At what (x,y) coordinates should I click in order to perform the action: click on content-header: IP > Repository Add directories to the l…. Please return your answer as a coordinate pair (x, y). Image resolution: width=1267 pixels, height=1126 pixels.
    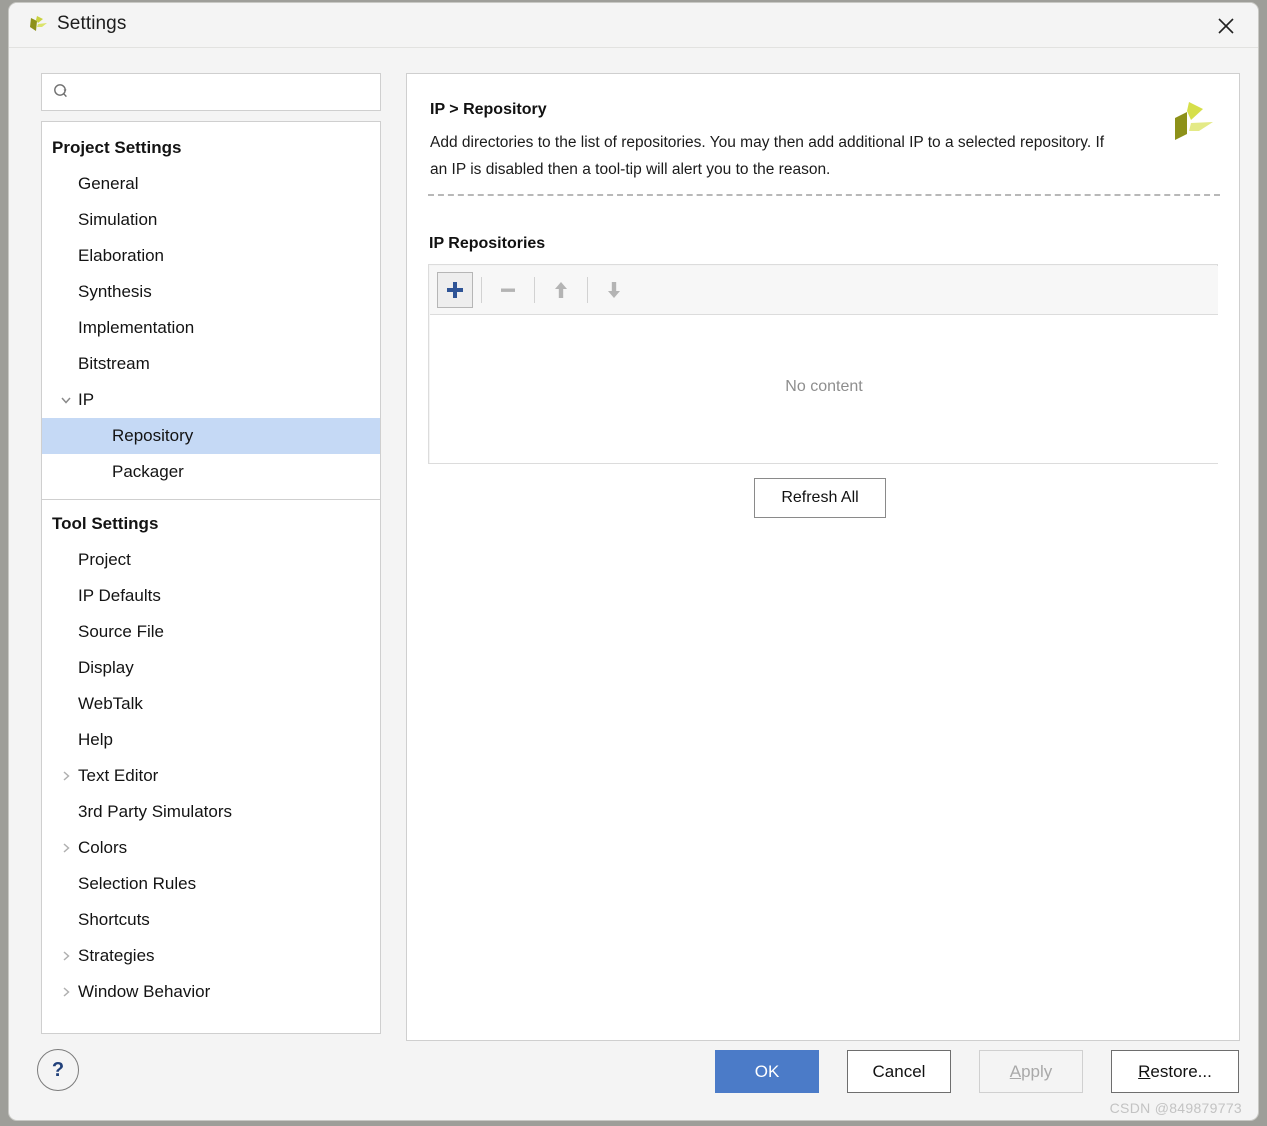
    Looking at the image, I should click on (823, 134).